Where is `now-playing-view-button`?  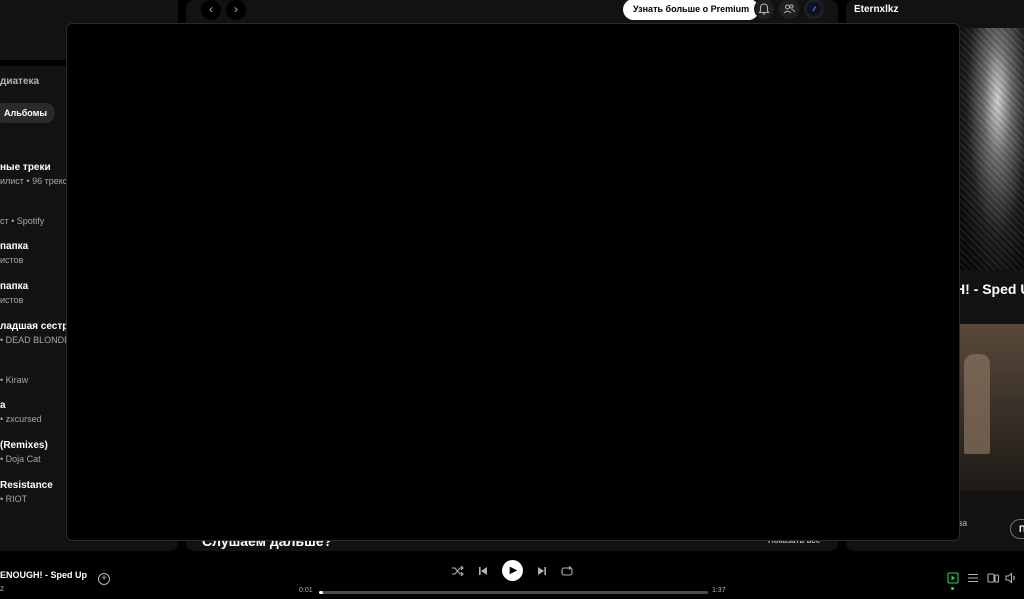 now-playing-view-button is located at coordinates (953, 578).